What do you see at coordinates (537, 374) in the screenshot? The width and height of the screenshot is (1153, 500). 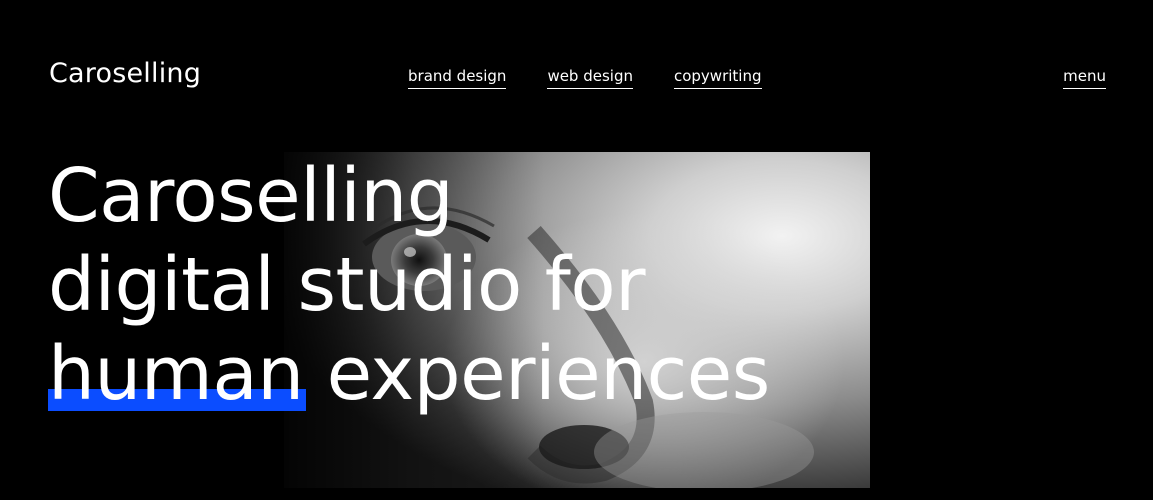 I see `headline-line-3-rest: experiences` at bounding box center [537, 374].